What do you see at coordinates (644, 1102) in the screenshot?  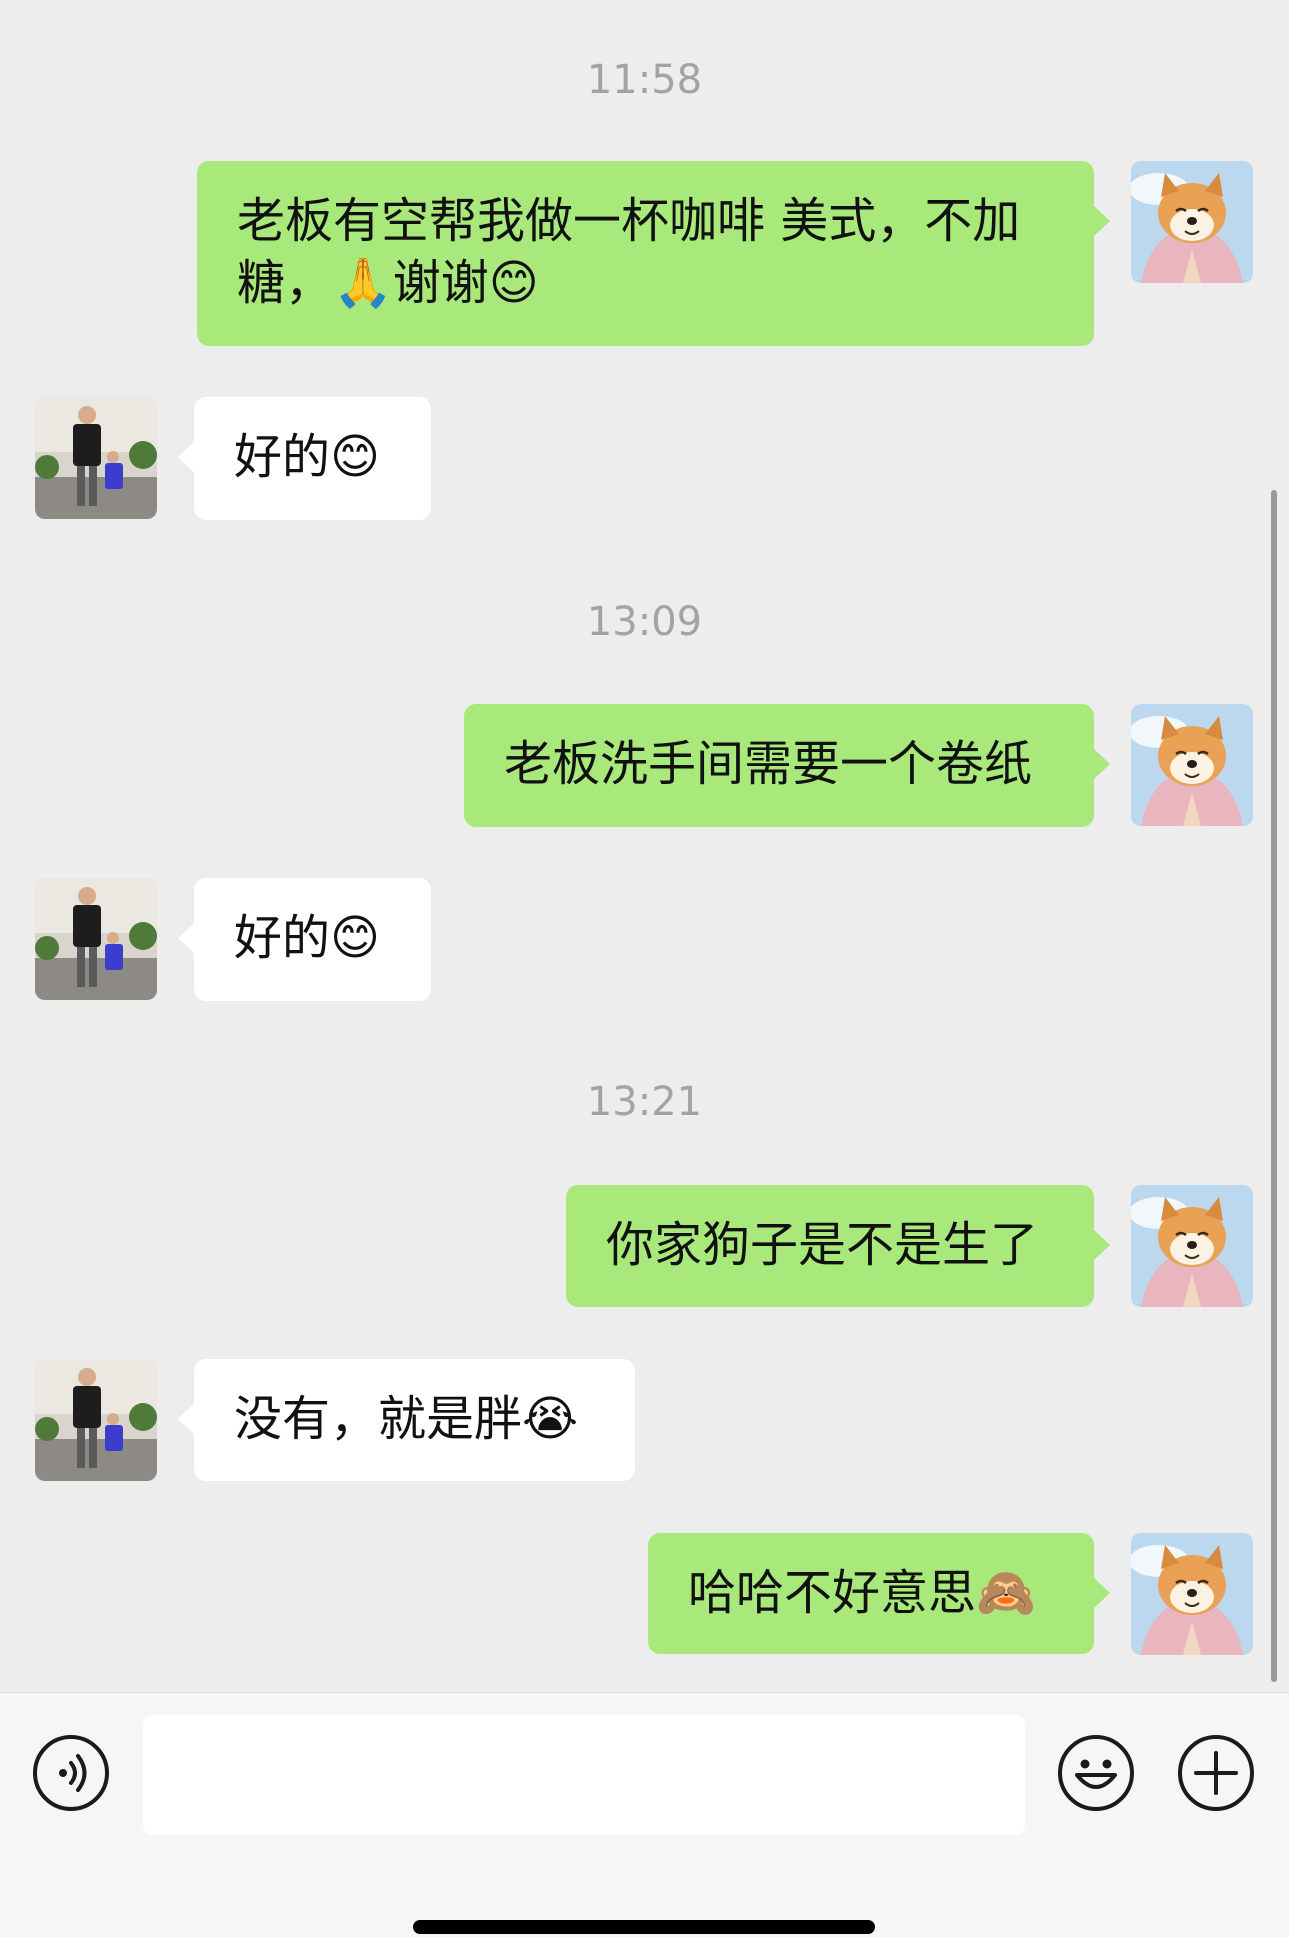 I see `timestamp: 13:21` at bounding box center [644, 1102].